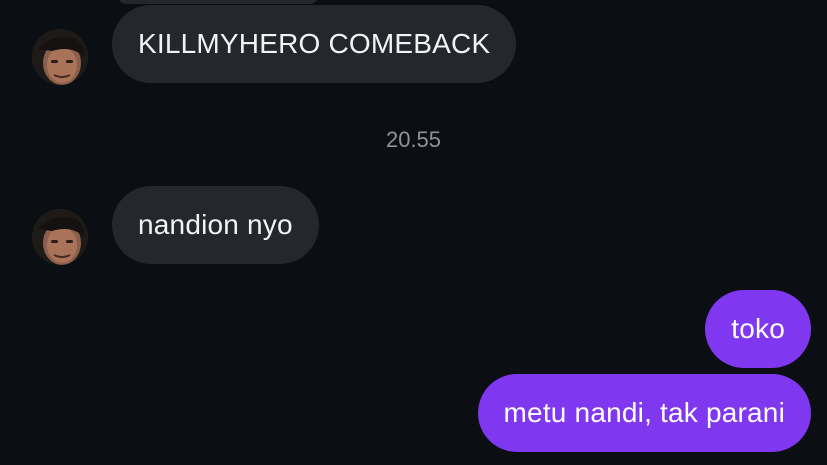 This screenshot has height=465, width=827. I want to click on message-text: metu nandi, tak parani, so click(644, 412).